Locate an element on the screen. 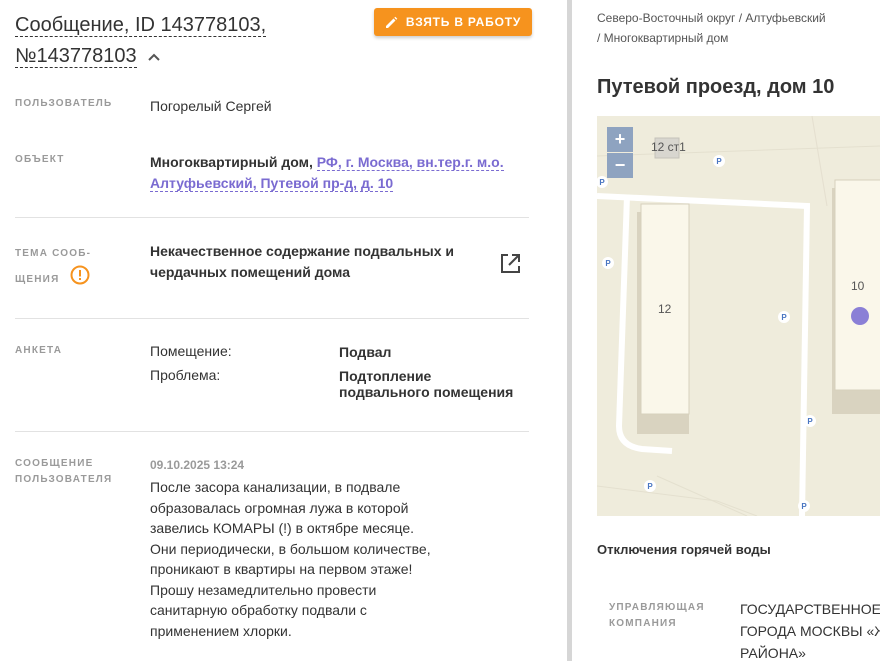  object-address-title: Путевой проезд, дом 10 is located at coordinates (716, 87).